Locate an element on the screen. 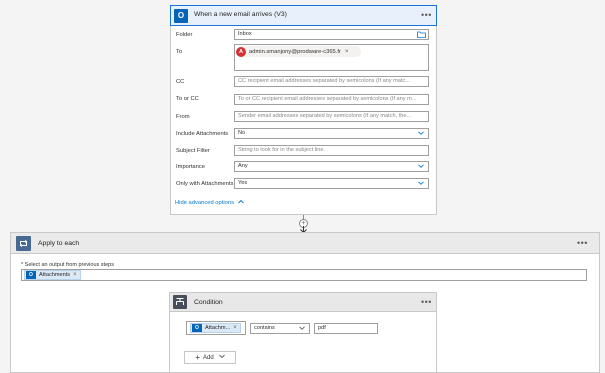  condition-title: Condition is located at coordinates (208, 302).